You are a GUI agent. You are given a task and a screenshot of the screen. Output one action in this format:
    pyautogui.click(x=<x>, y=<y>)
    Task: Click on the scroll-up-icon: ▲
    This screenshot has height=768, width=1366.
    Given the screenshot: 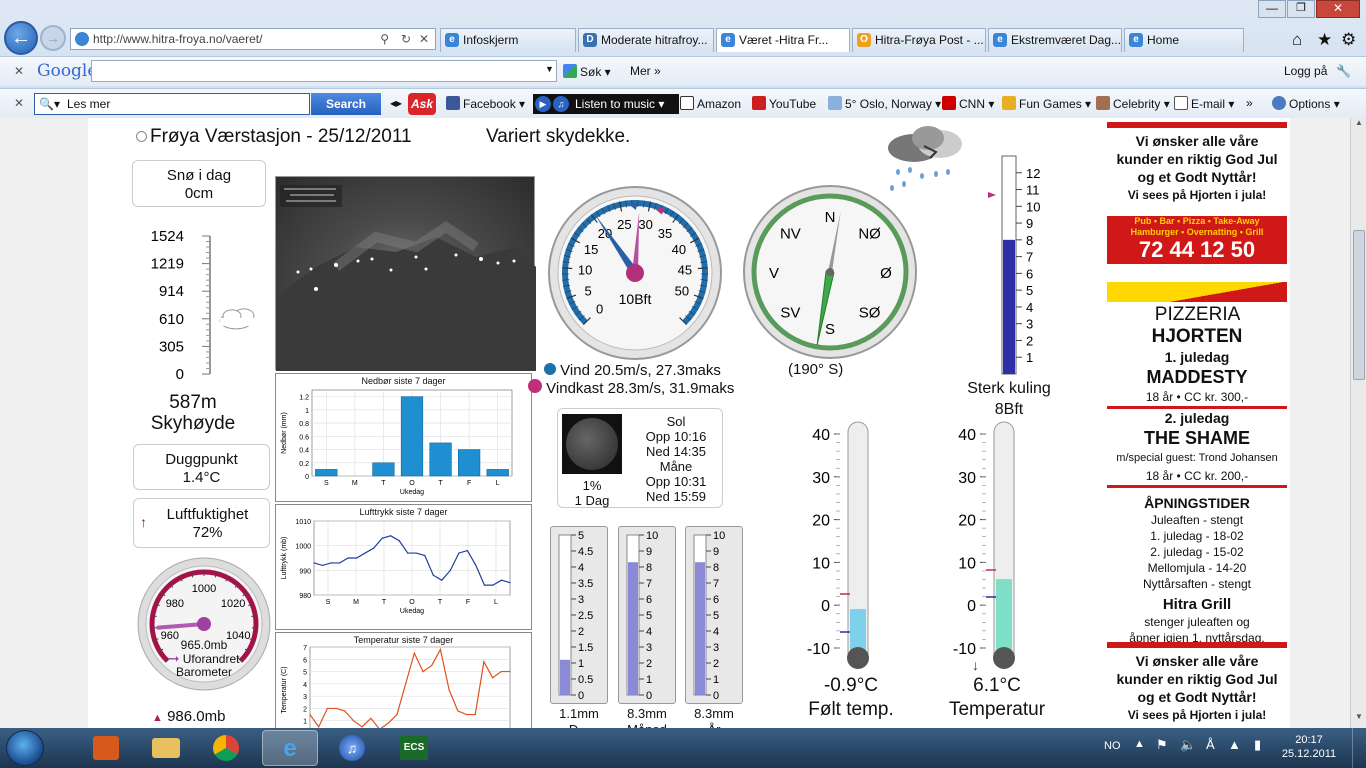 What is the action you would take?
    pyautogui.click(x=1359, y=125)
    